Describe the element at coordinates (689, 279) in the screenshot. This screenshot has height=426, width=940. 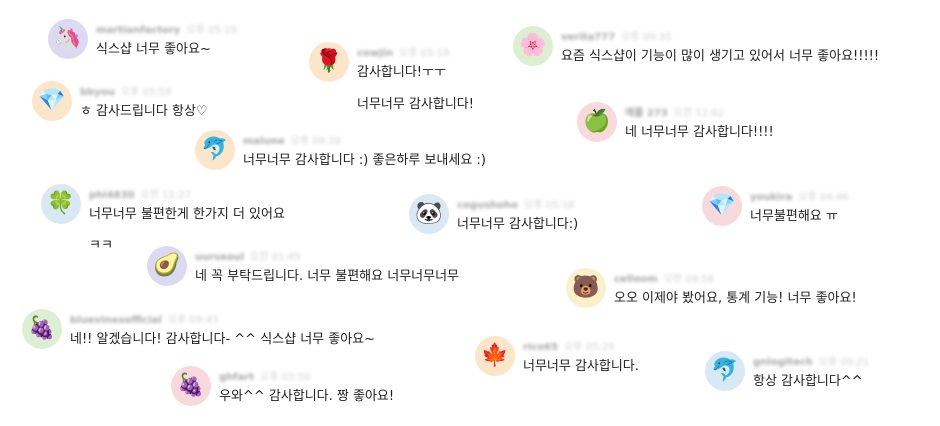
I see `comment-time: 오전 09:56` at that location.